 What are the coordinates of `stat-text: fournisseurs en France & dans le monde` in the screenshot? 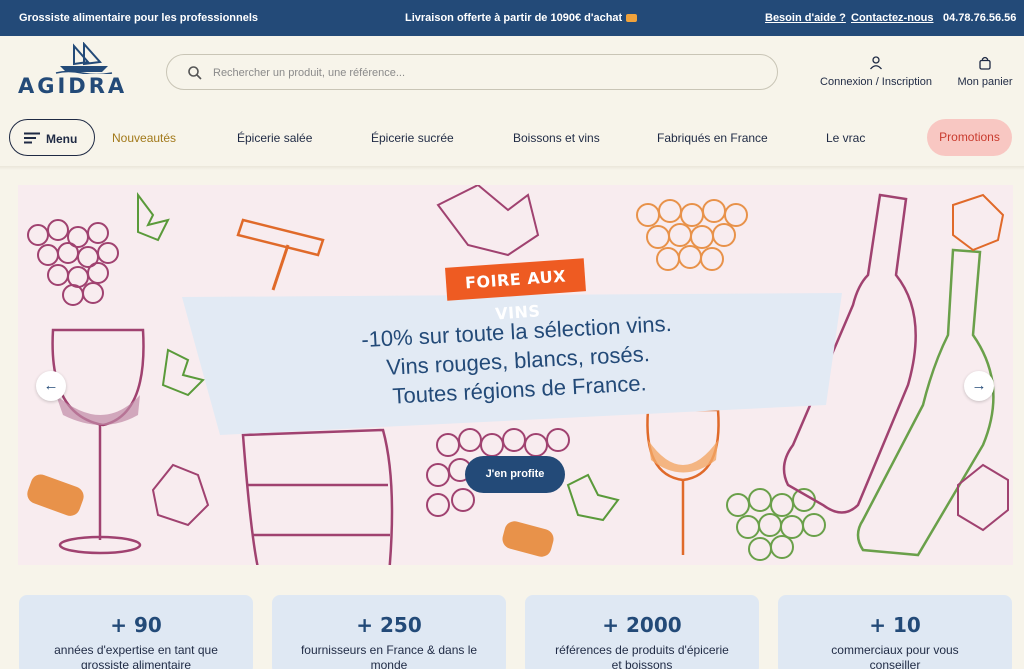 It's located at (389, 656).